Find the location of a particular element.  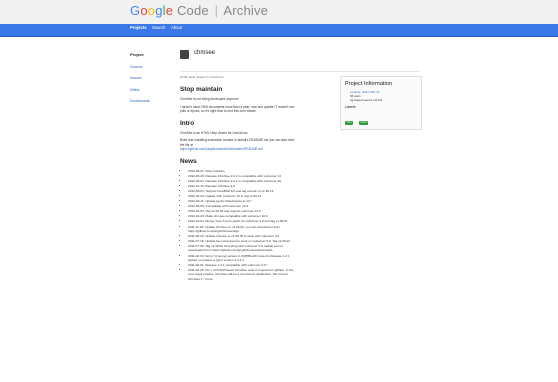

header-divider is located at coordinates (300, 71).